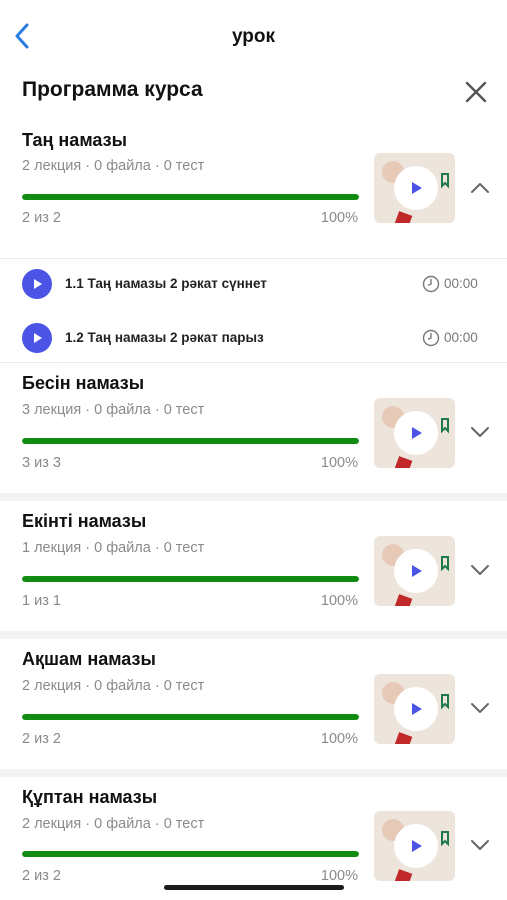 This screenshot has height=900, width=507. What do you see at coordinates (89, 659) in the screenshot?
I see `section-title: Ақшам намазы` at bounding box center [89, 659].